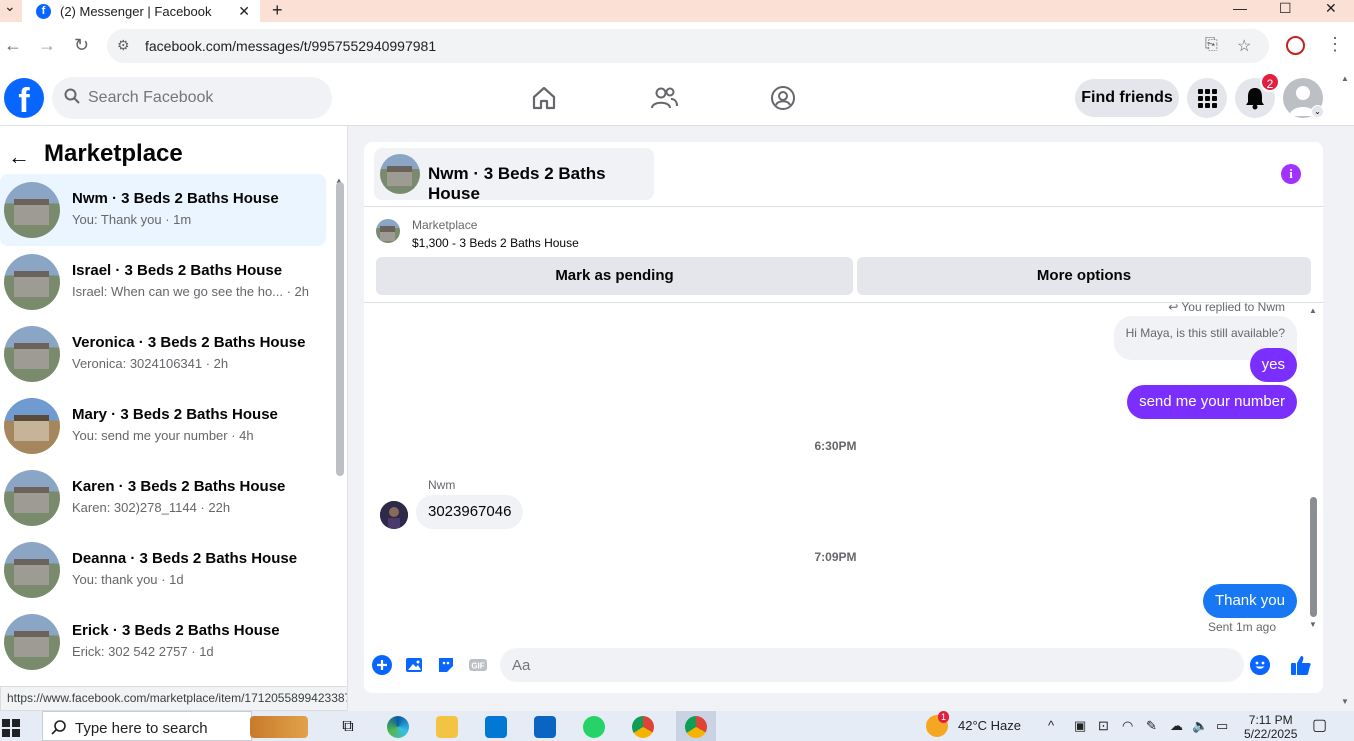 The height and width of the screenshot is (741, 1354). What do you see at coordinates (446, 665) in the screenshot?
I see `sticker-icon` at bounding box center [446, 665].